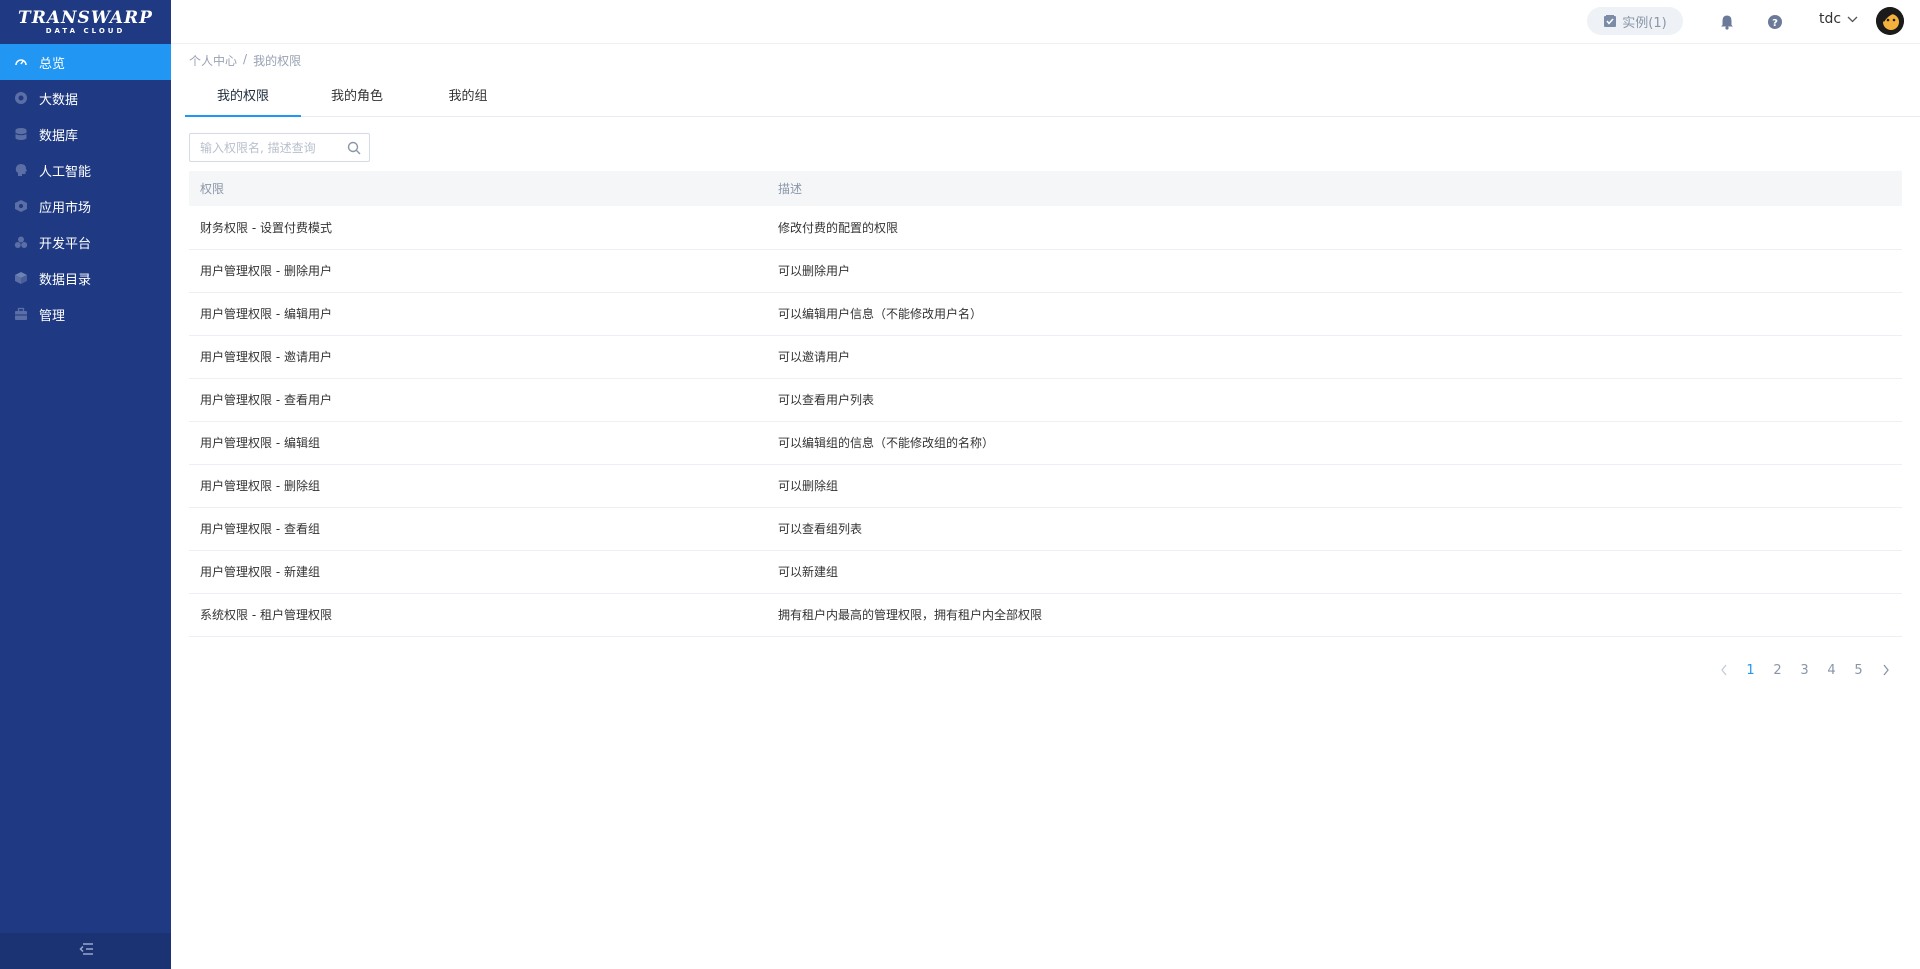 This screenshot has width=1920, height=969. I want to click on page-button-3: 3, so click(1804, 670).